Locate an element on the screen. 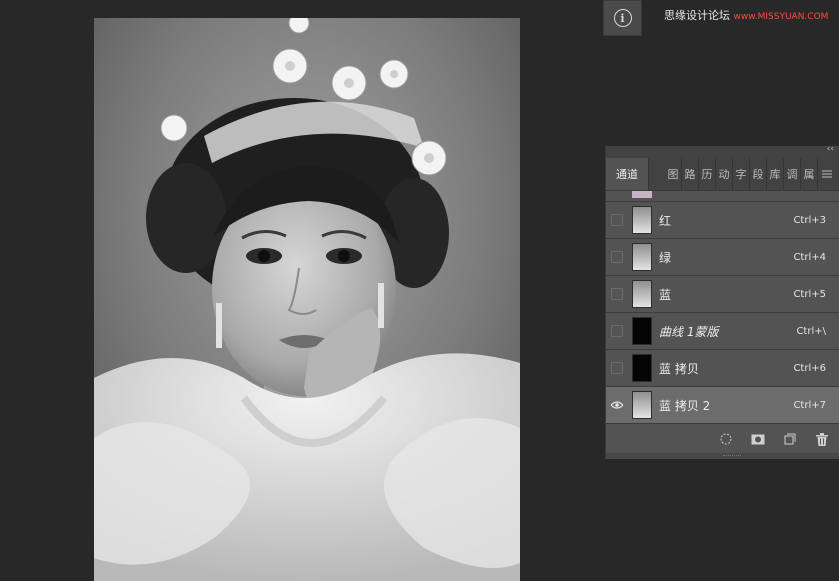 This screenshot has height=581, width=839. panel-tab-bar: 通道 图 路 历 动 字 段 库 调 属 is located at coordinates (722, 174).